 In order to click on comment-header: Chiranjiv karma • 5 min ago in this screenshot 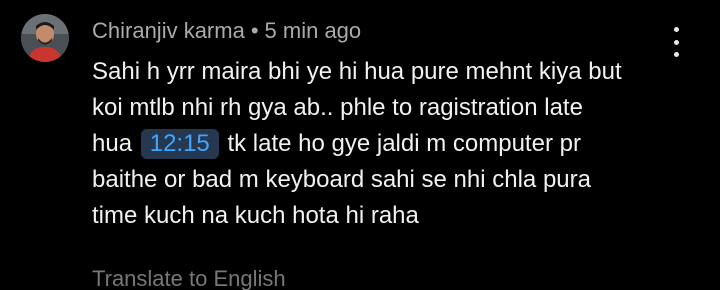, I will do `click(226, 31)`.